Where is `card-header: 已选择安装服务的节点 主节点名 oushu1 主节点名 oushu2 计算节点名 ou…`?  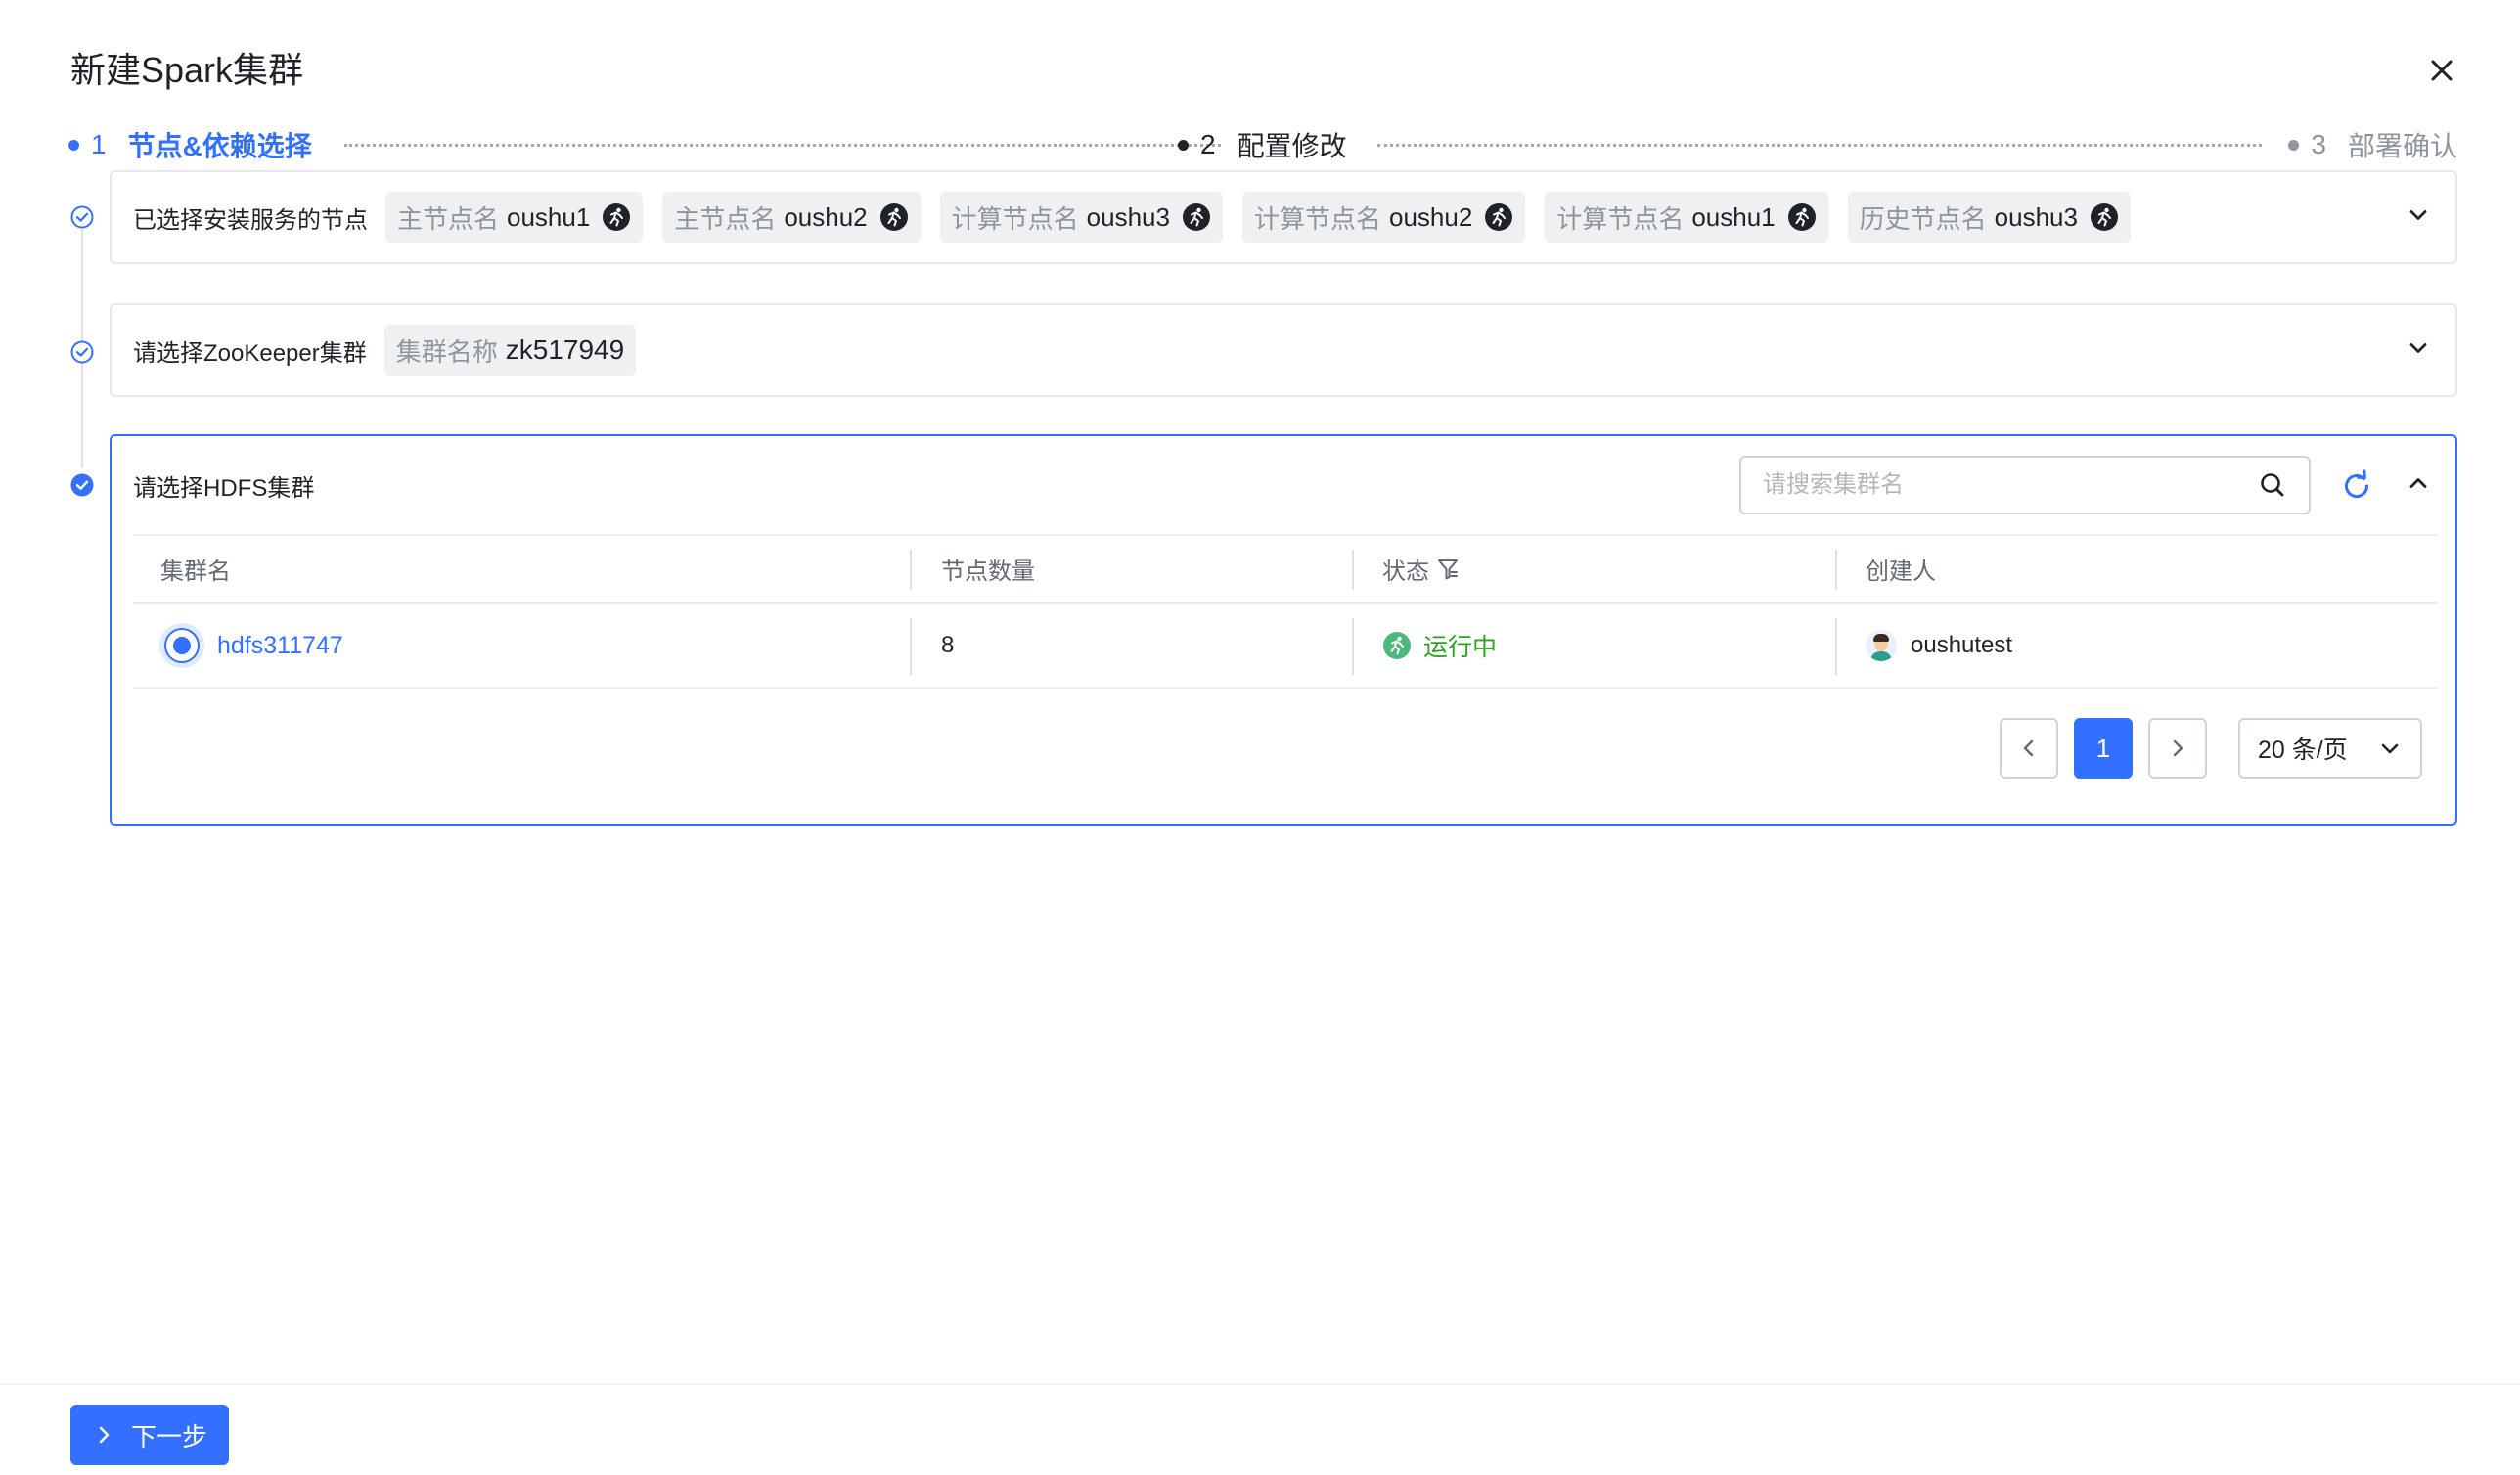 card-header: 已选择安装服务的节点 主节点名 oushu1 主节点名 oushu2 计算节点名 ou… is located at coordinates (1141, 217).